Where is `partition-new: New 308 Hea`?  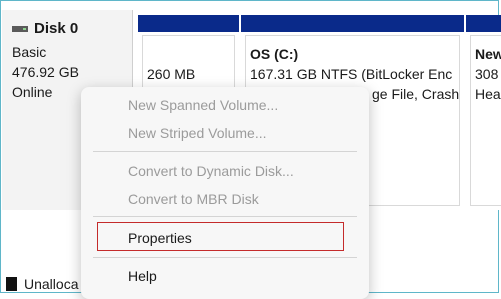 partition-new: New 308 Hea is located at coordinates (483, 112).